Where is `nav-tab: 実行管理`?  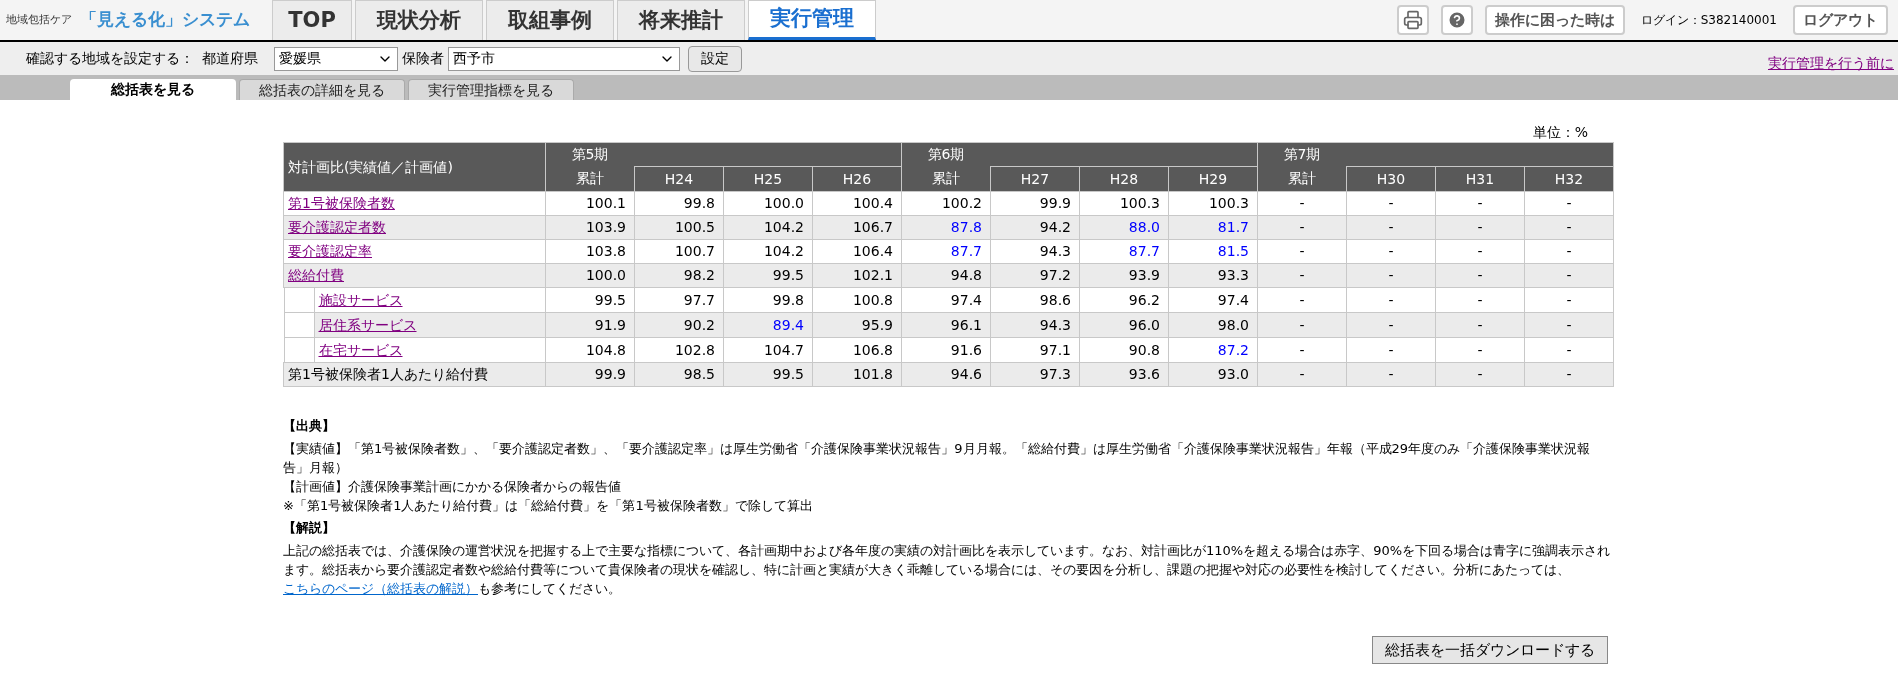
nav-tab: 実行管理 is located at coordinates (812, 20).